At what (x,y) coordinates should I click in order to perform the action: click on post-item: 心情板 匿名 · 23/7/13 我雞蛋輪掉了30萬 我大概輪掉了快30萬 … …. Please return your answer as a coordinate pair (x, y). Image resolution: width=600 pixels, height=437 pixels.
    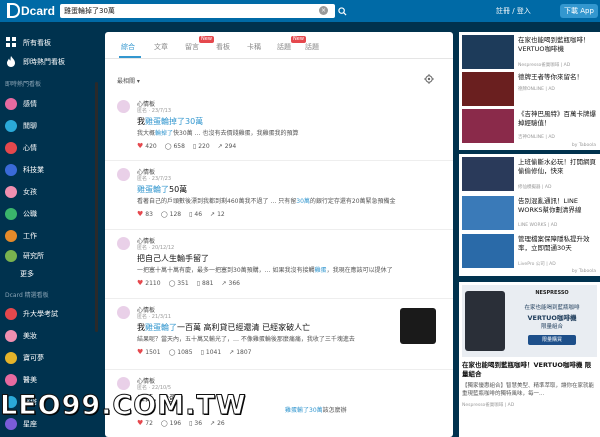
    Looking at the image, I should click on (279, 127).